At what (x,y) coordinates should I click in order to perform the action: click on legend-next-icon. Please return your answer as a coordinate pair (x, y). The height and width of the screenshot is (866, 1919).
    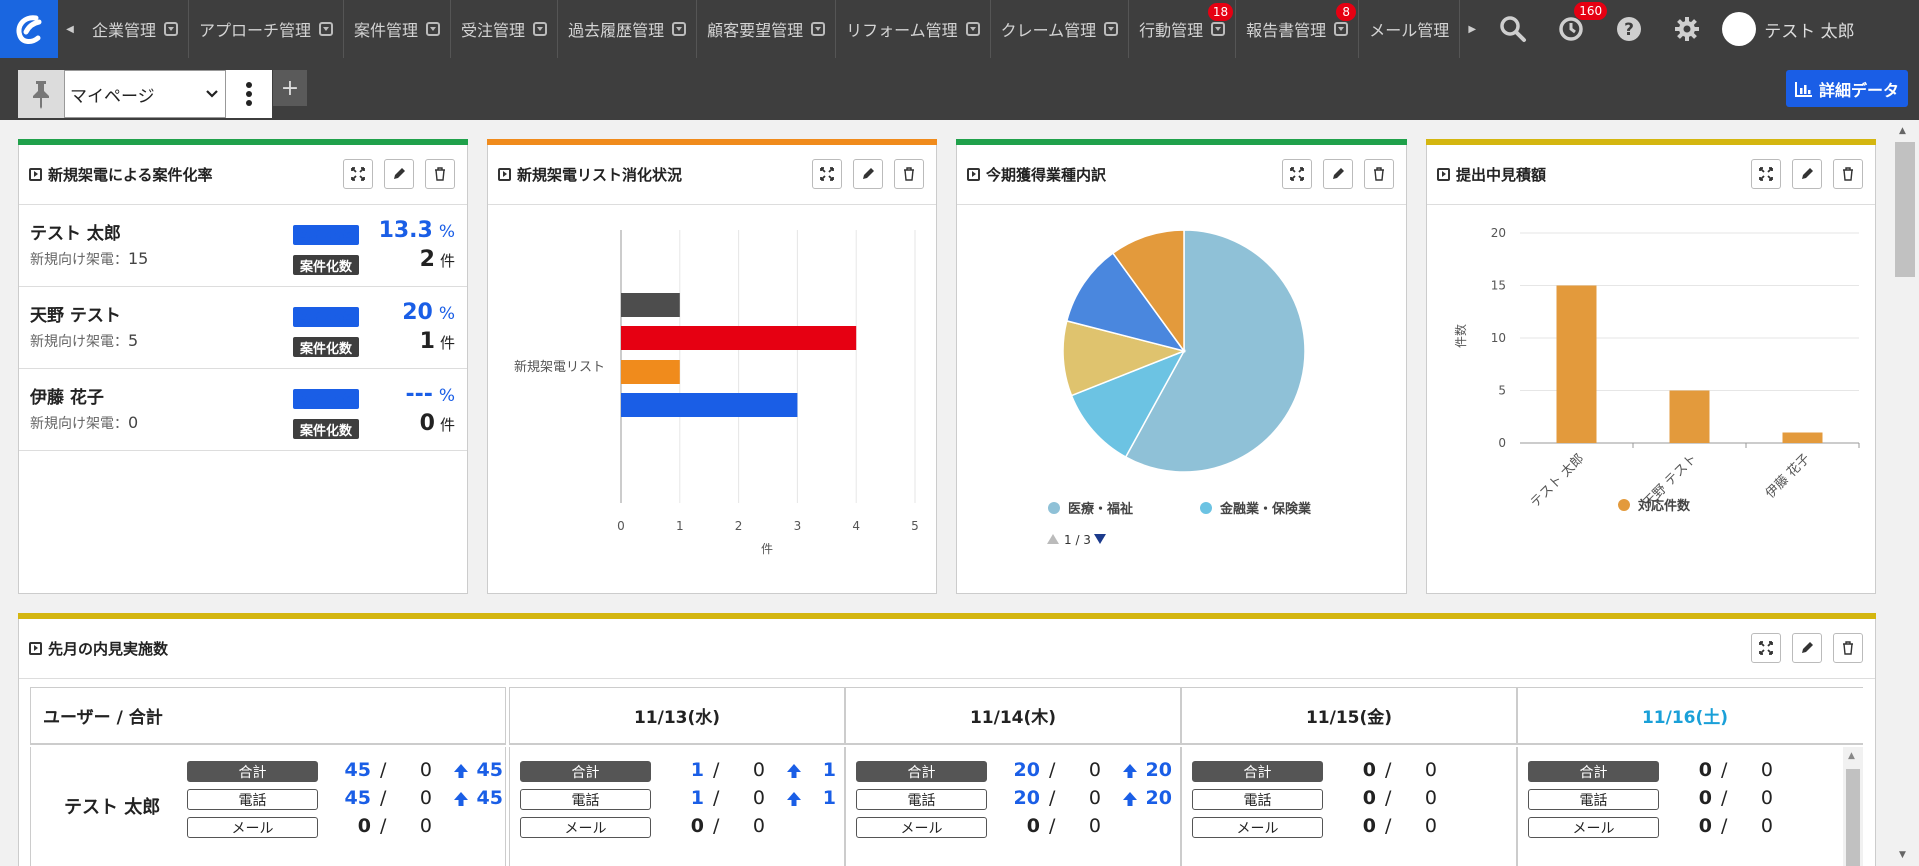
    Looking at the image, I should click on (1100, 539).